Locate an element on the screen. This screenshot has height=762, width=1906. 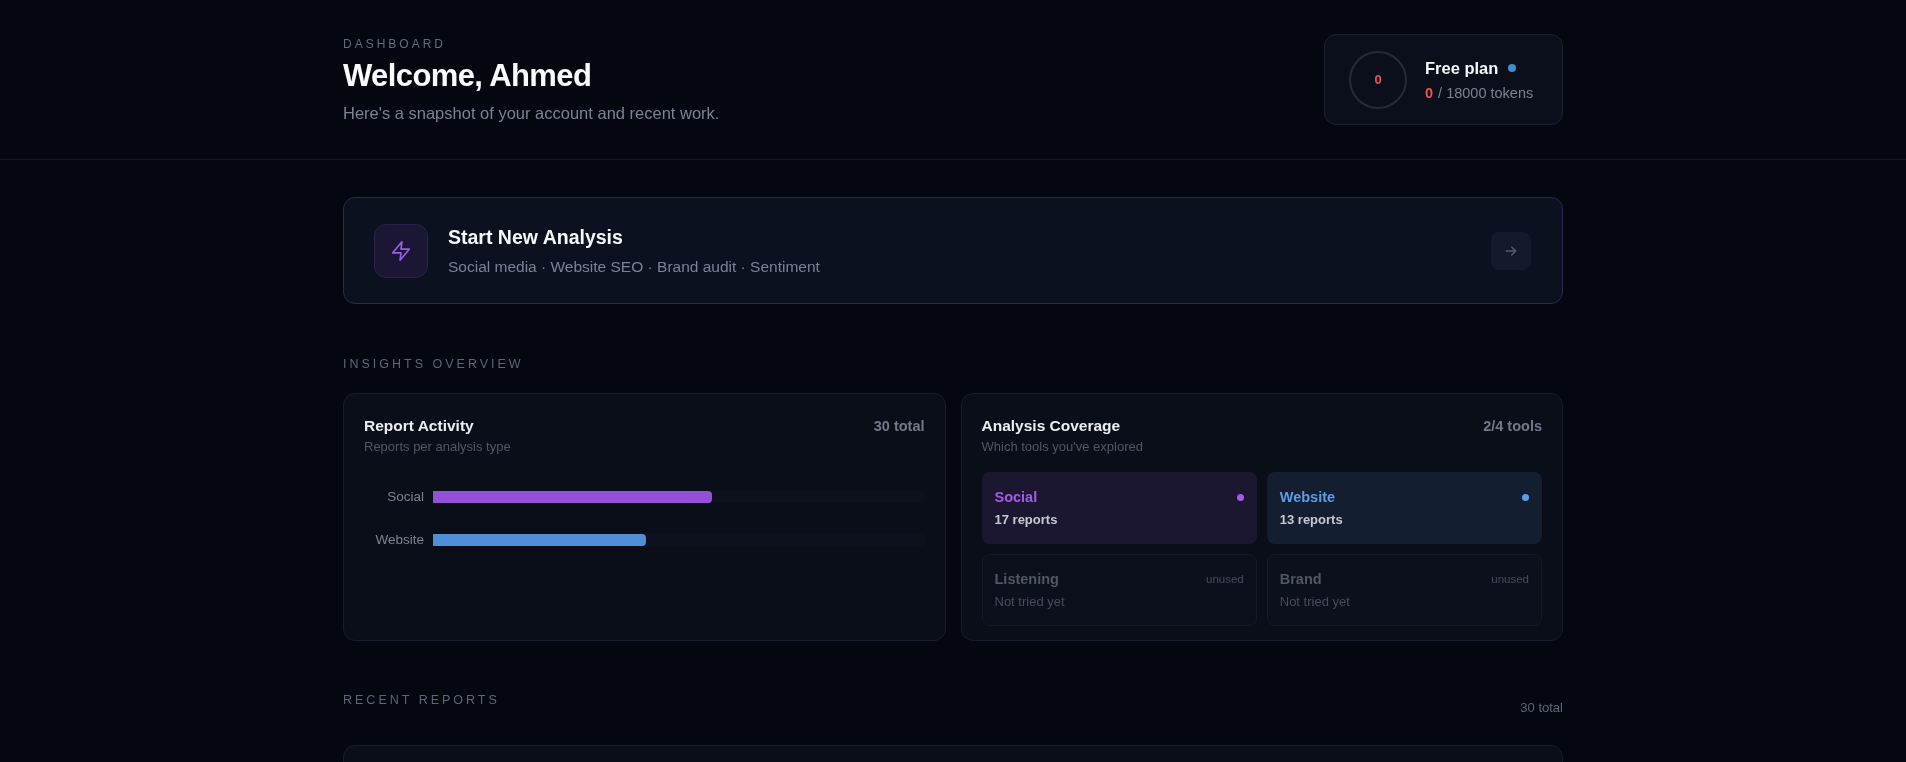
ring-icon is located at coordinates (1378, 79).